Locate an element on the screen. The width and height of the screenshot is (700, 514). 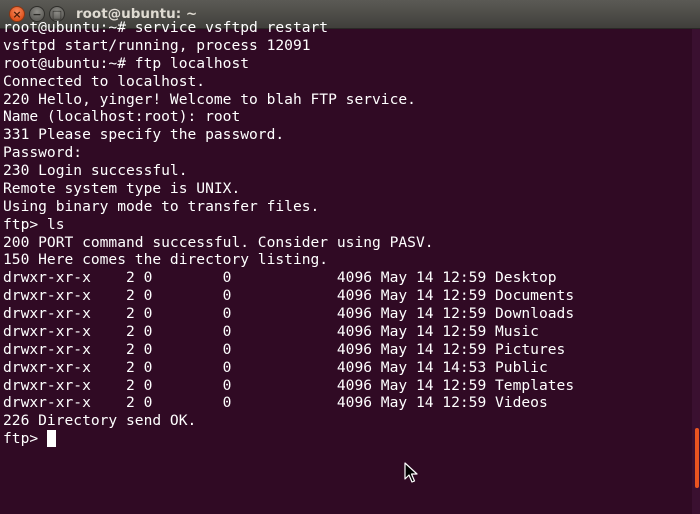
terminal-line: Using binary mode to transfer files. is located at coordinates (161, 206).